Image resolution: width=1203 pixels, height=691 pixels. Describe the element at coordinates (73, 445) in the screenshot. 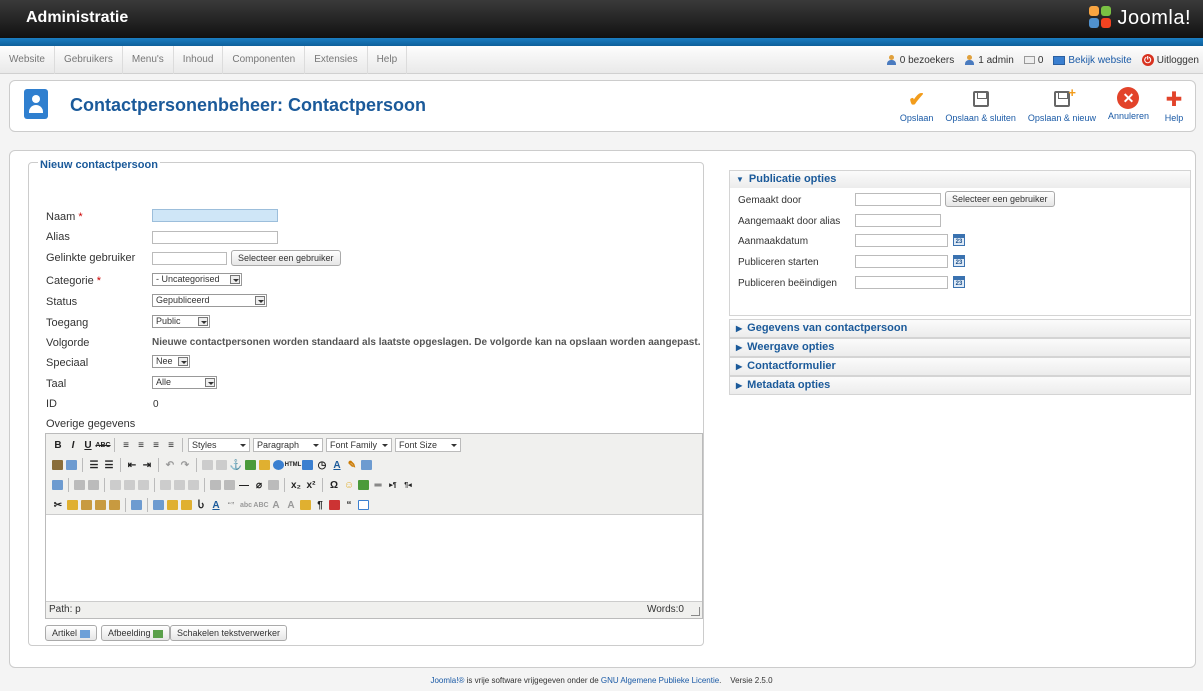

I see `italic-icon: I` at that location.